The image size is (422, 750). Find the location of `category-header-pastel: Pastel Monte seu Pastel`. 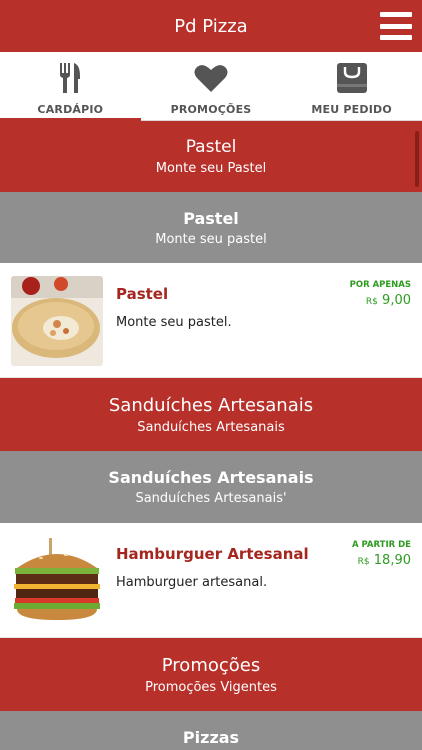

category-header-pastel: Pastel Monte seu Pastel is located at coordinates (211, 156).